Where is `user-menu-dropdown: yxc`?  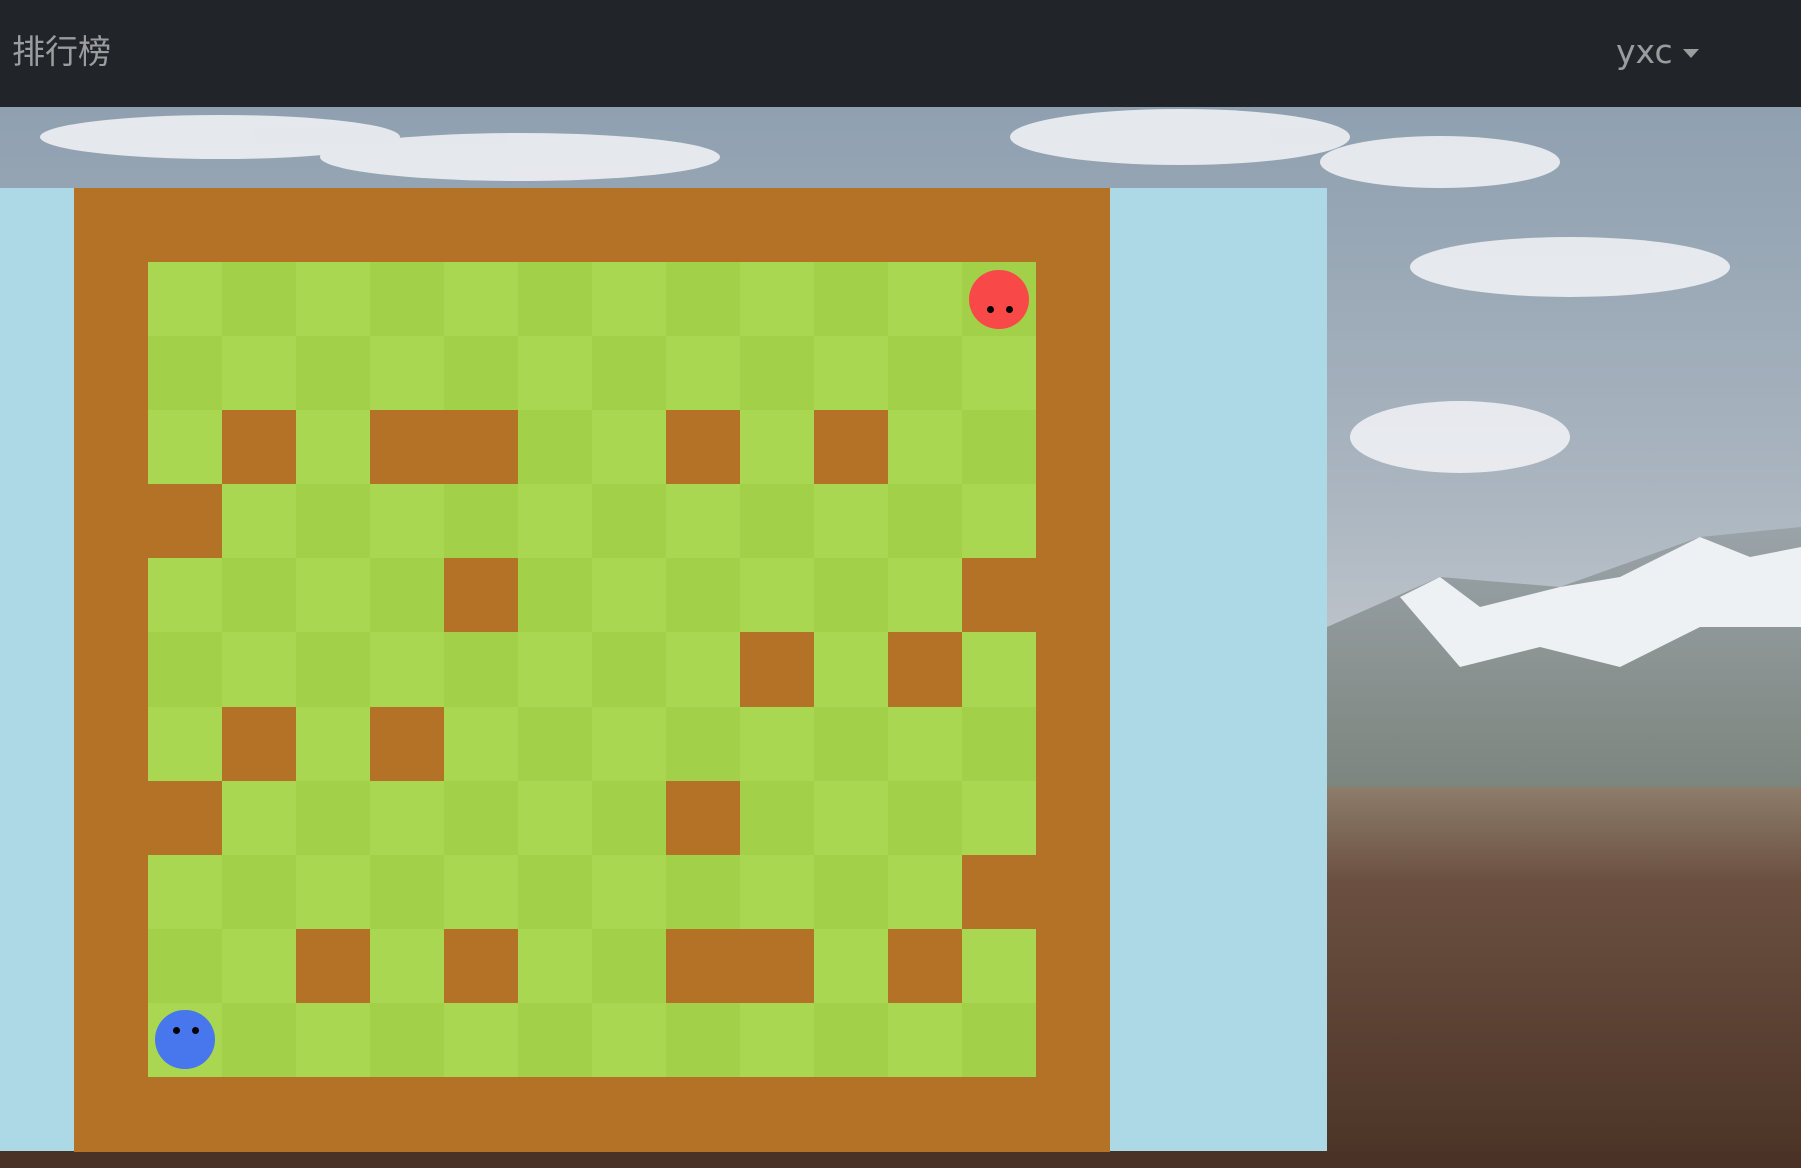
user-menu-dropdown: yxc is located at coordinates (1657, 52).